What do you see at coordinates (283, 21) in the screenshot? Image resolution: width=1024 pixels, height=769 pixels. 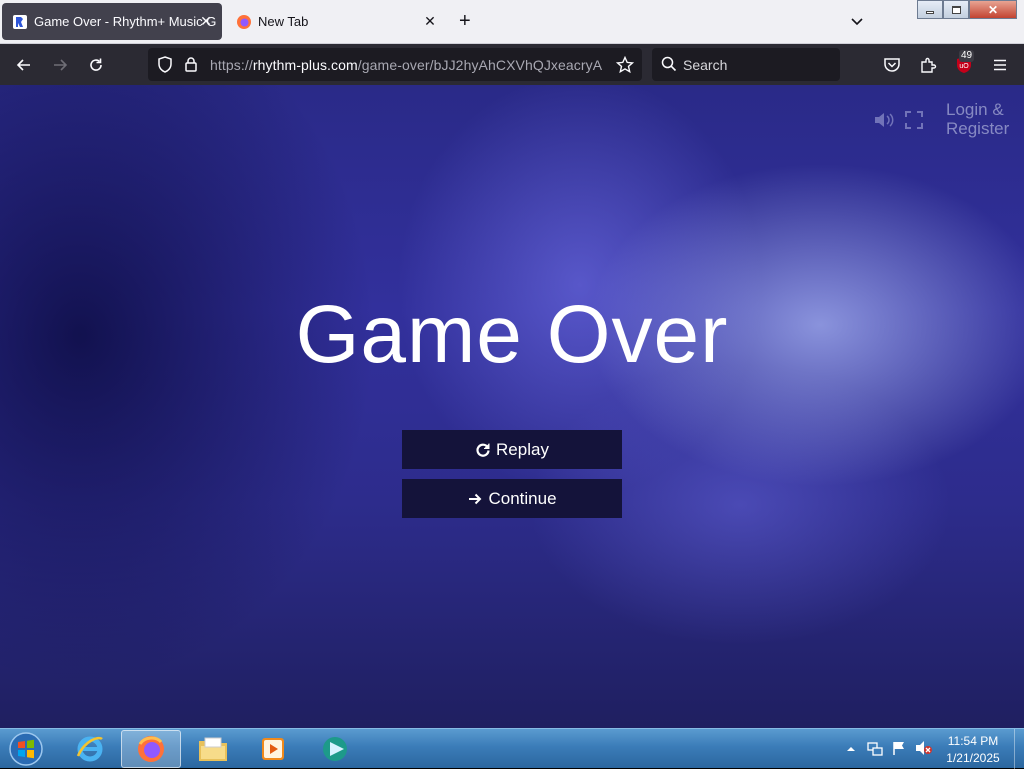 I see `tab-title: New Tab` at bounding box center [283, 21].